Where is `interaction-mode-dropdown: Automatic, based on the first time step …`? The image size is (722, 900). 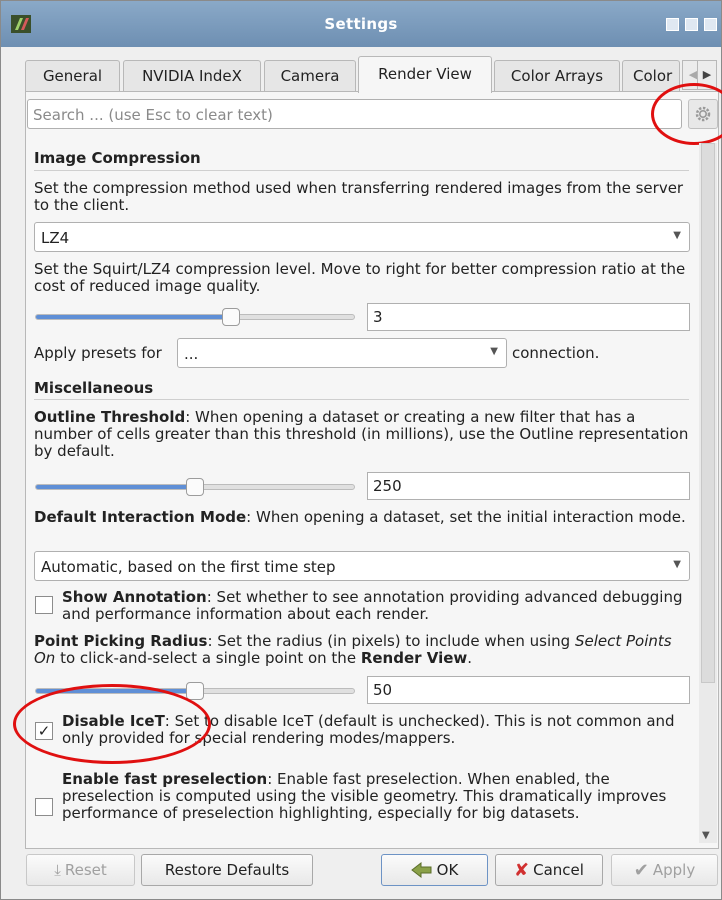 interaction-mode-dropdown: Automatic, based on the first time step … is located at coordinates (362, 566).